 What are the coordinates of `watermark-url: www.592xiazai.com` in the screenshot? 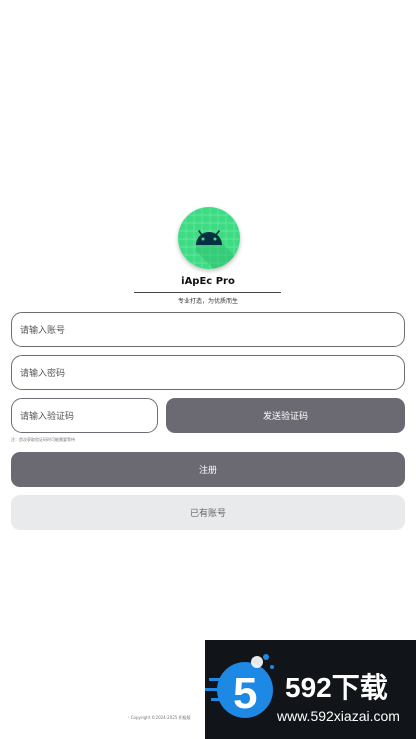 It's located at (338, 716).